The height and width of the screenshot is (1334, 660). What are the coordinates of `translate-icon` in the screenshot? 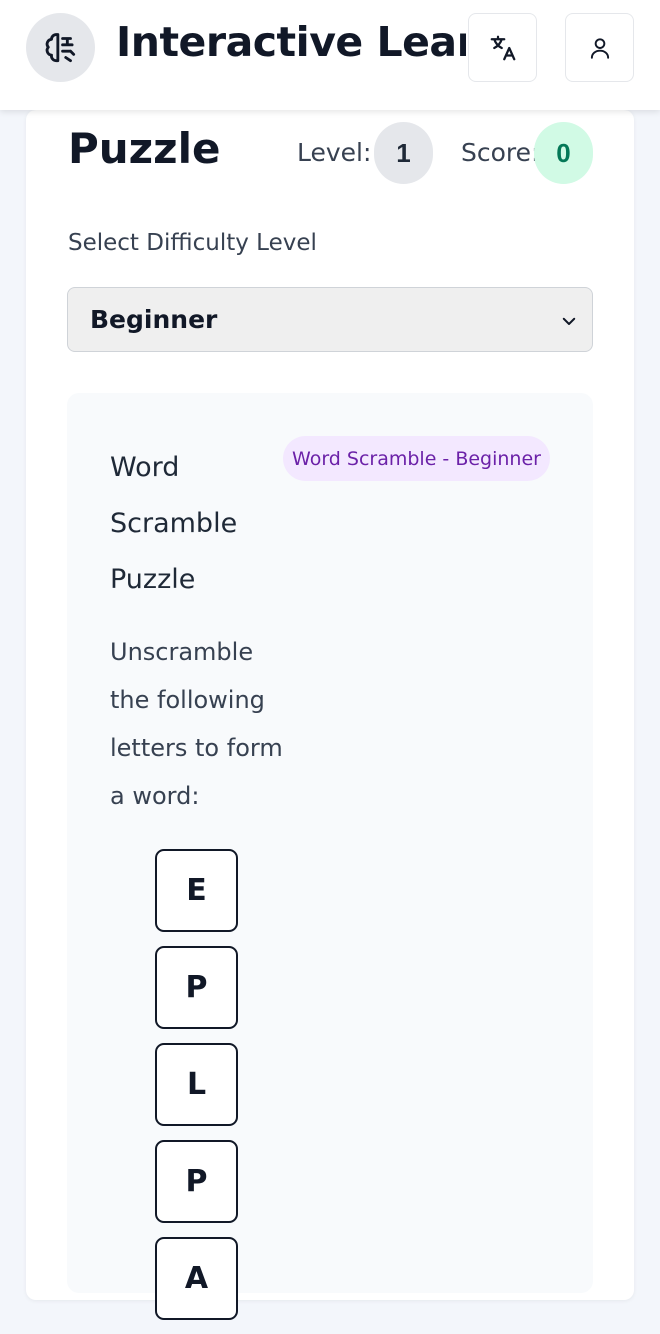 It's located at (502, 47).